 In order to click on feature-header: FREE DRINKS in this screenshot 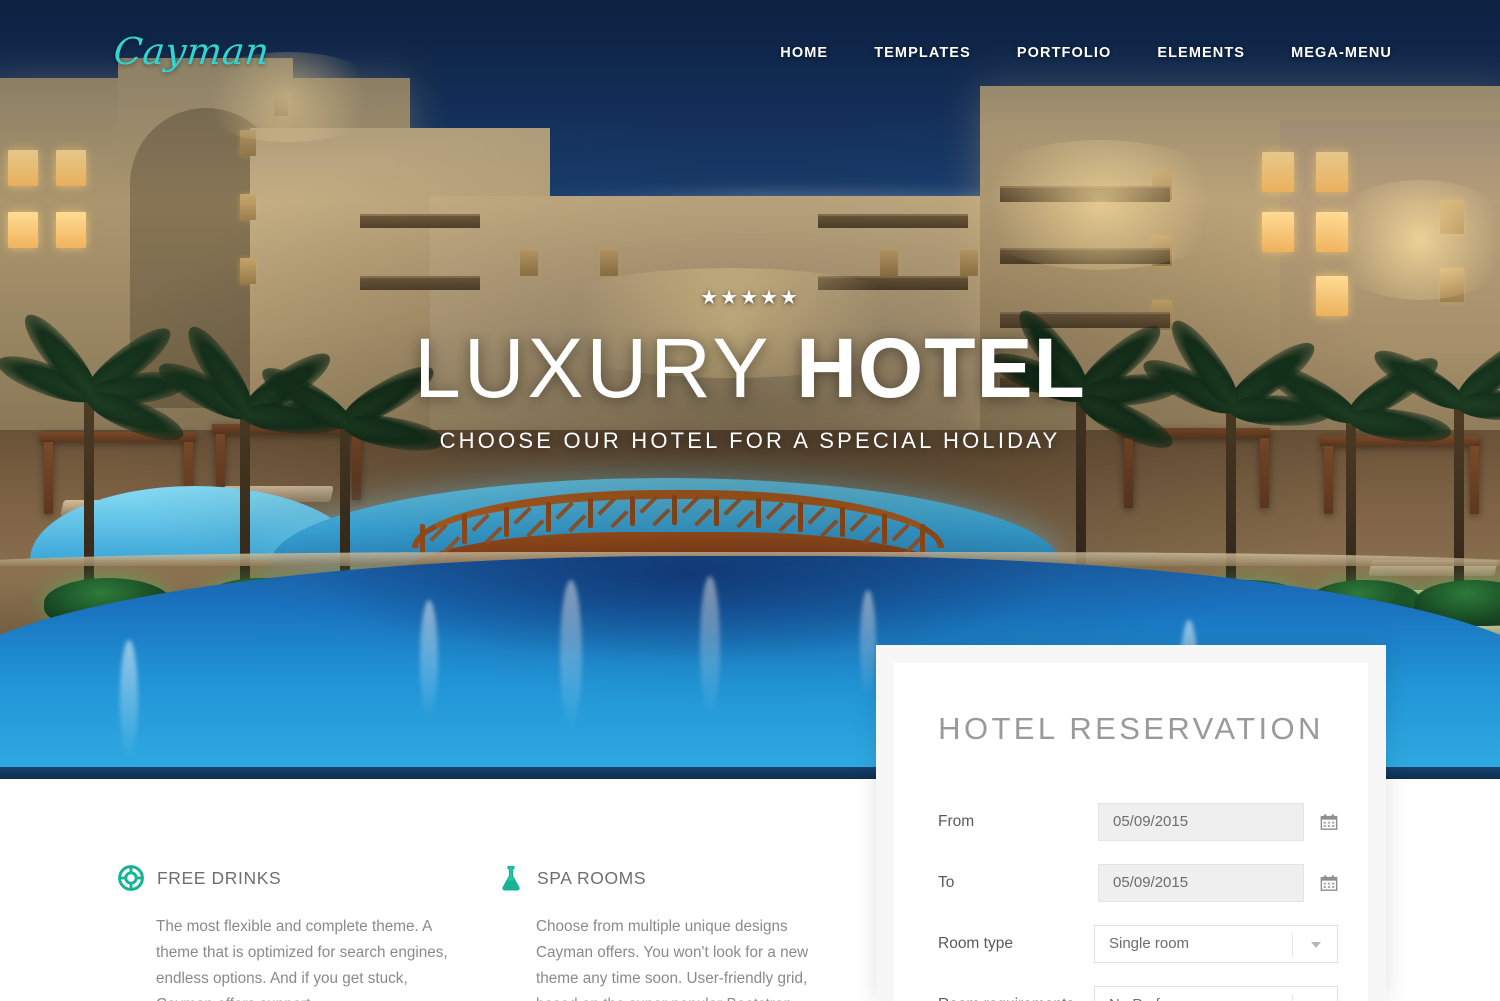, I will do `click(283, 878)`.